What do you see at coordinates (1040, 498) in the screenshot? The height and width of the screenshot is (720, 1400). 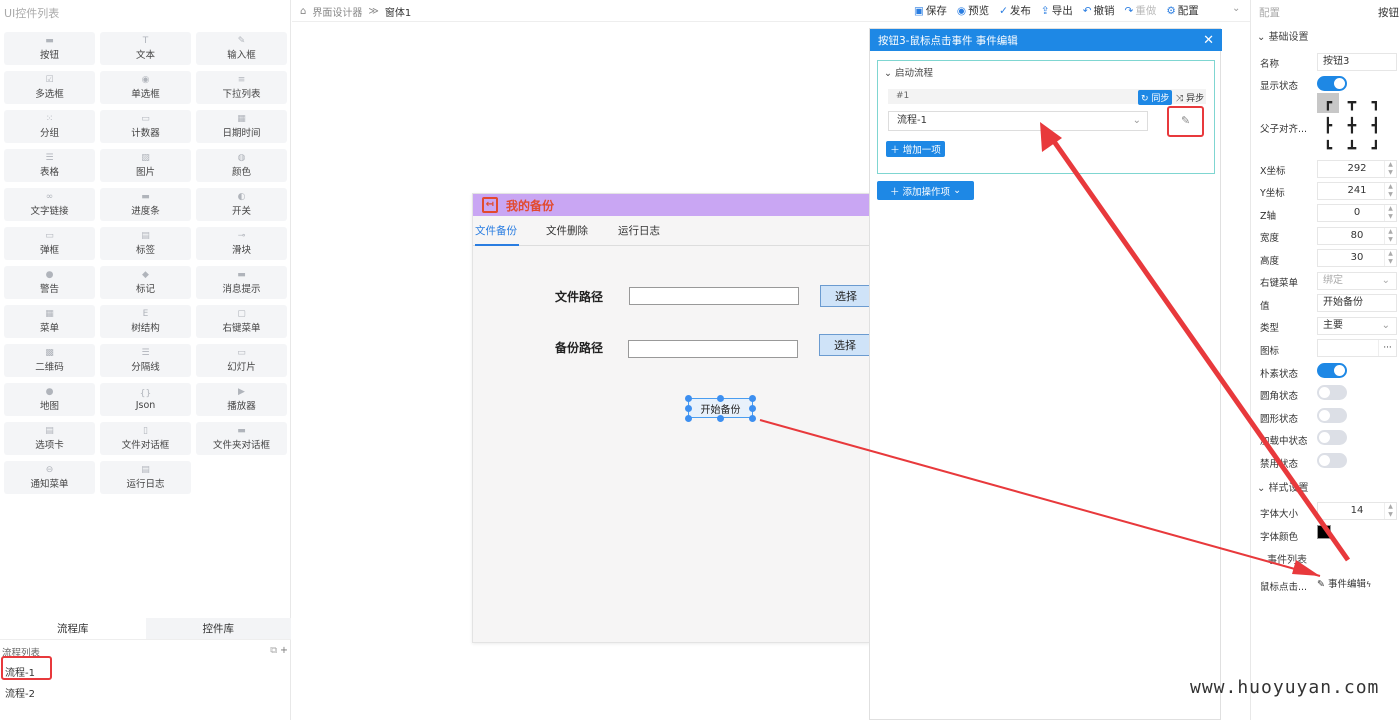 I see `arrow-to-event-edit` at bounding box center [1040, 498].